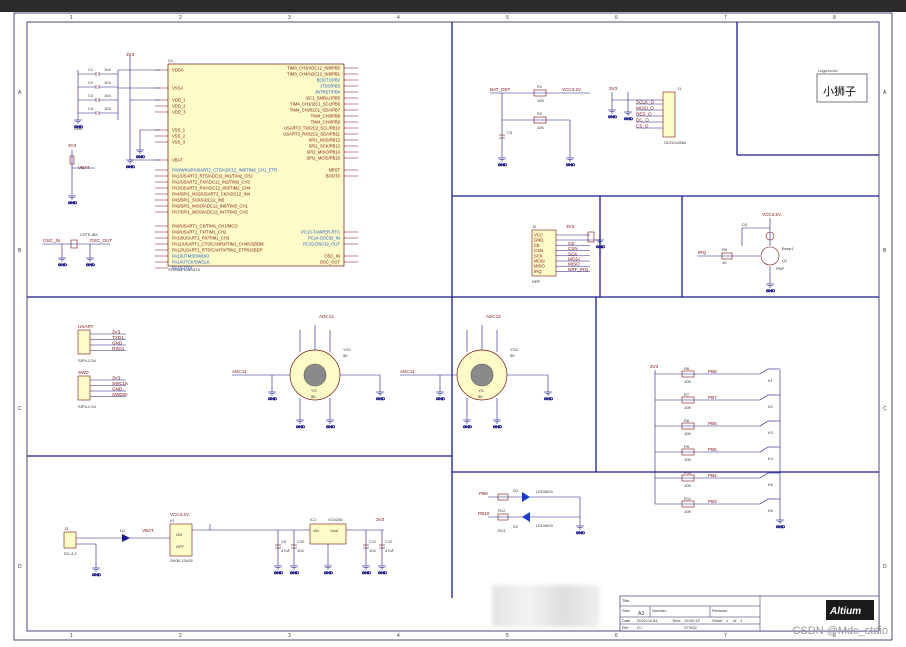  Describe the element at coordinates (840, 631) in the screenshot. I see `watermark: CSDN @Mdc_stdio` at that location.